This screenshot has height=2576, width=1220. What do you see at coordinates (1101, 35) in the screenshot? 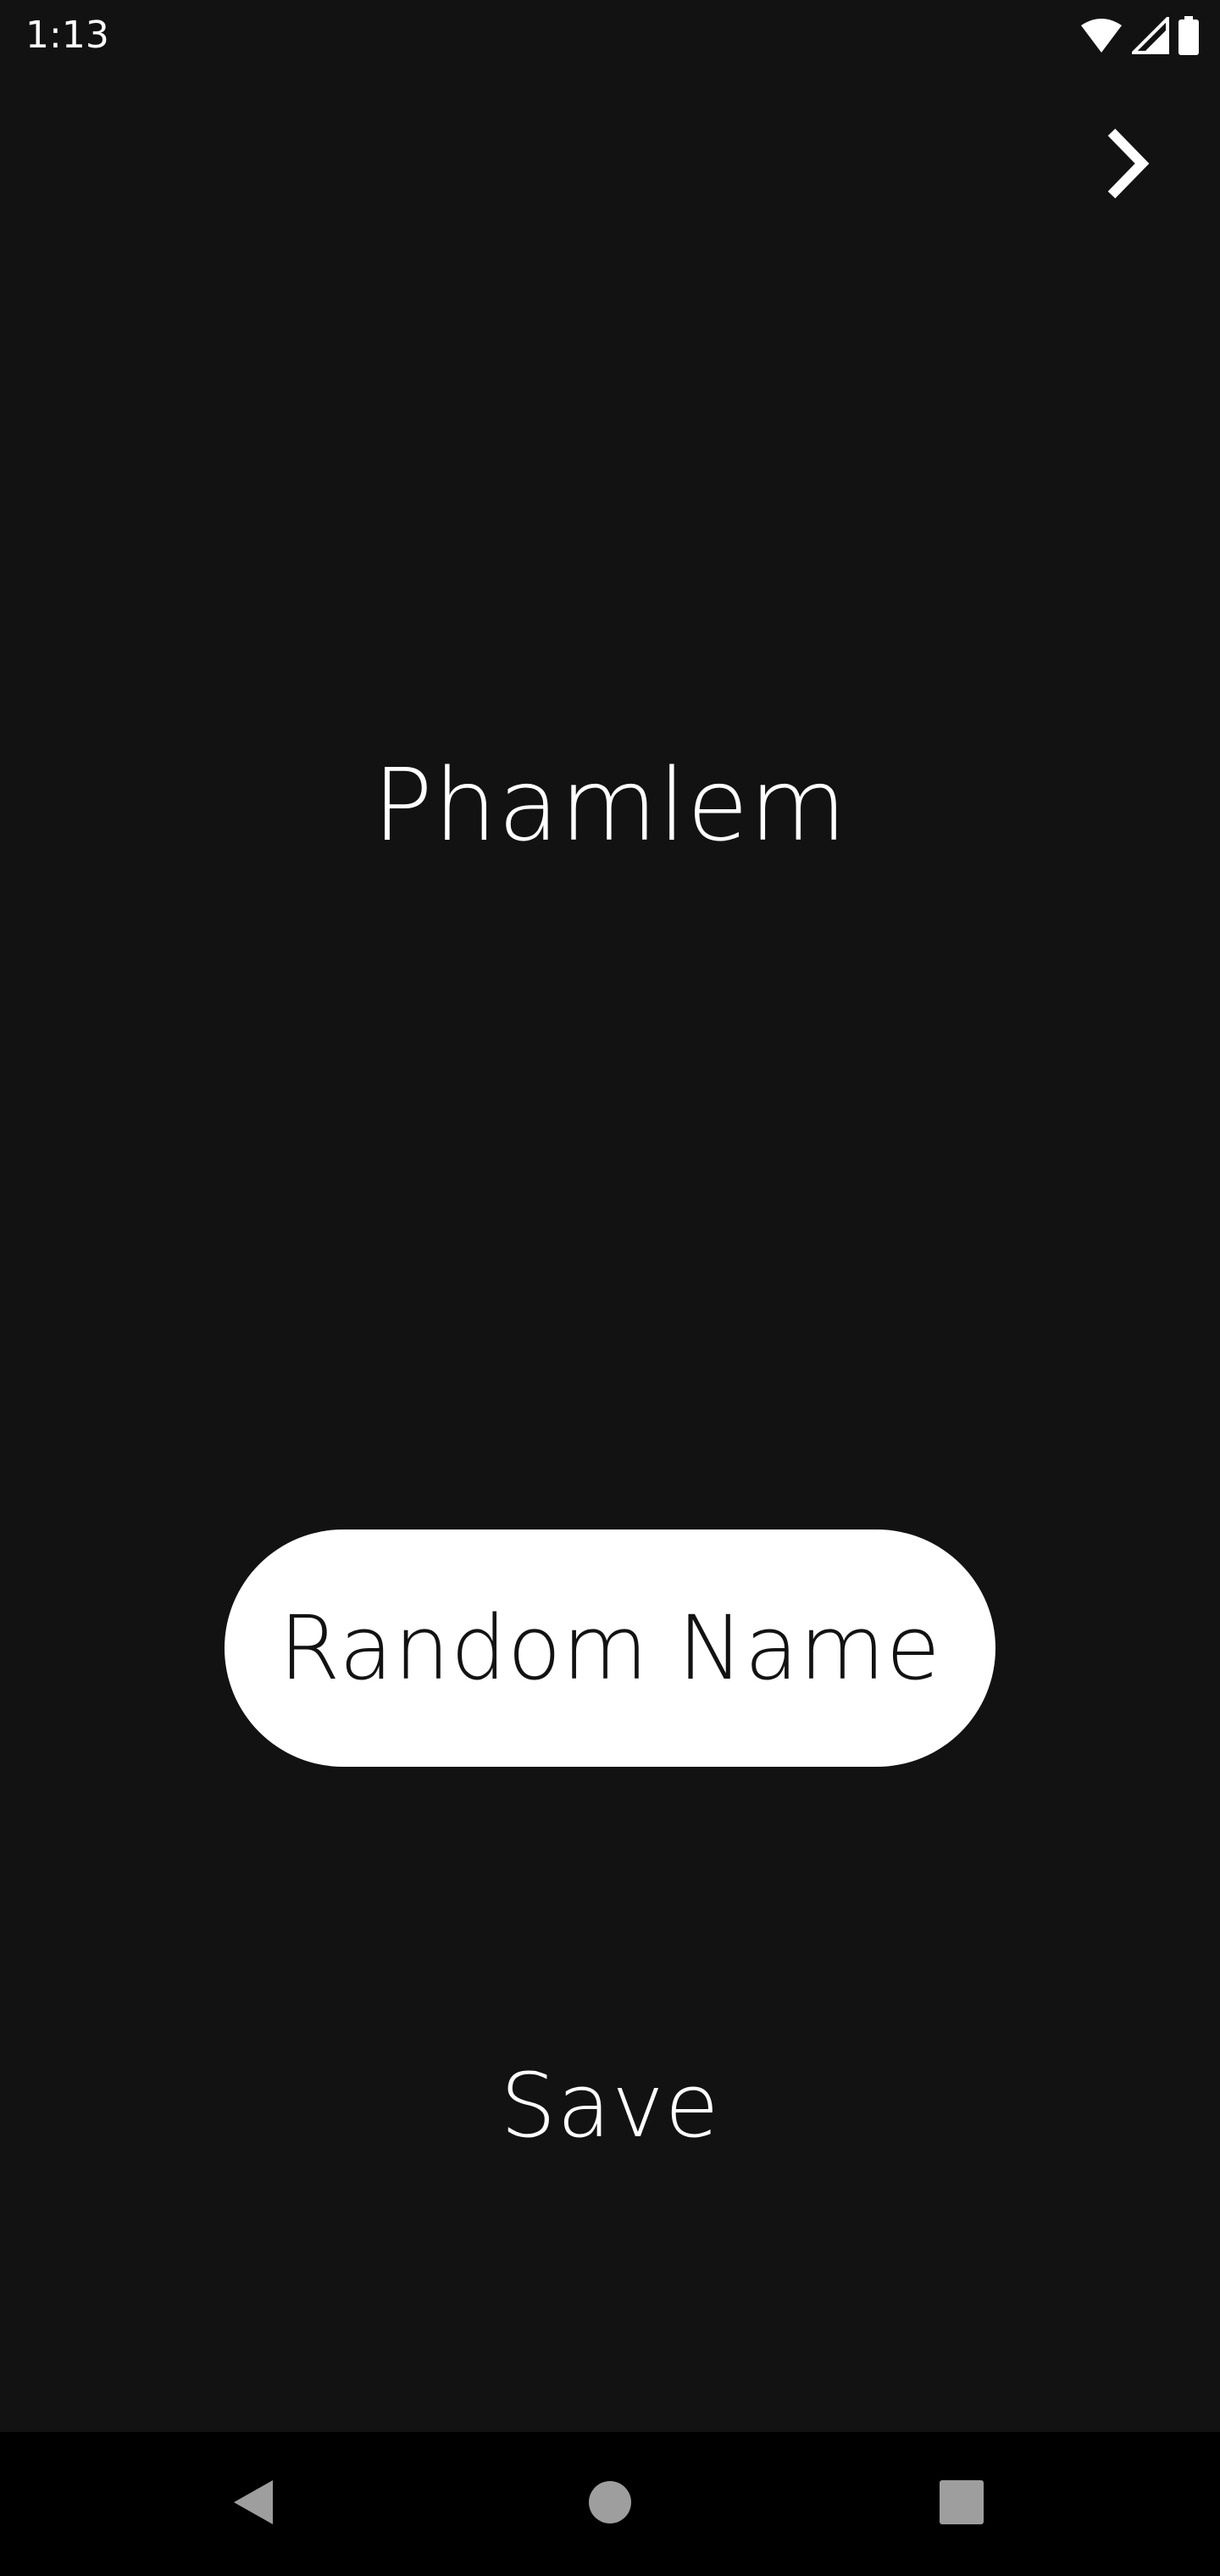
I see `wifi-icon` at bounding box center [1101, 35].